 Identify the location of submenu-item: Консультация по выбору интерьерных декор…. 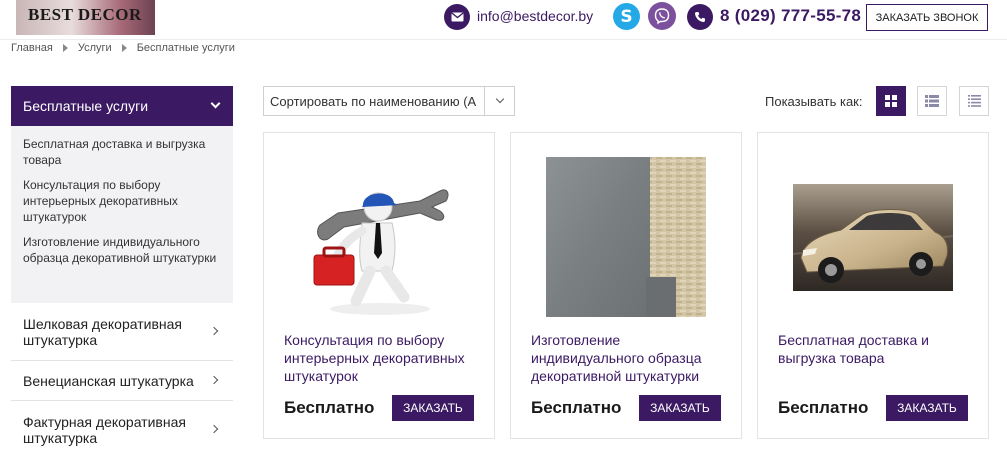
(122, 201).